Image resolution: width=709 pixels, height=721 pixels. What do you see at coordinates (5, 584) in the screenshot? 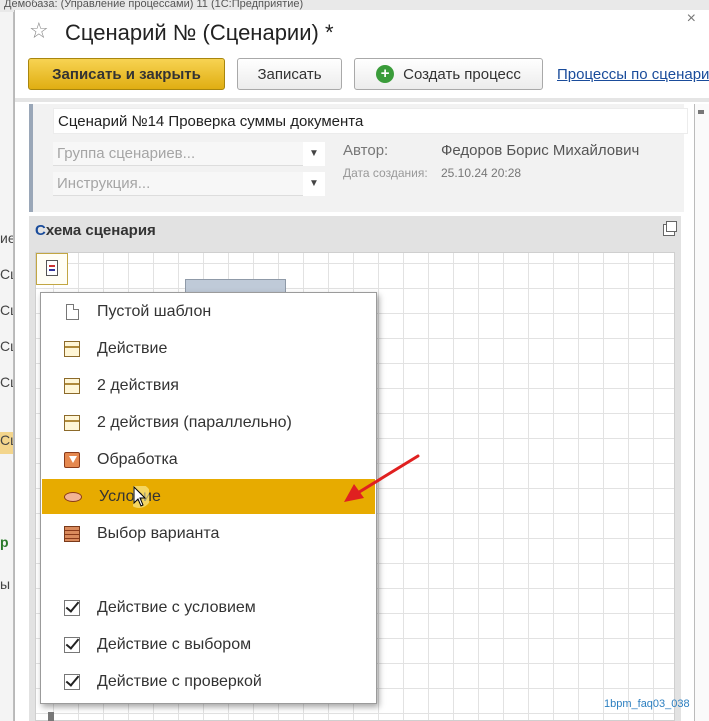
I see `background-fragment: ы` at bounding box center [5, 584].